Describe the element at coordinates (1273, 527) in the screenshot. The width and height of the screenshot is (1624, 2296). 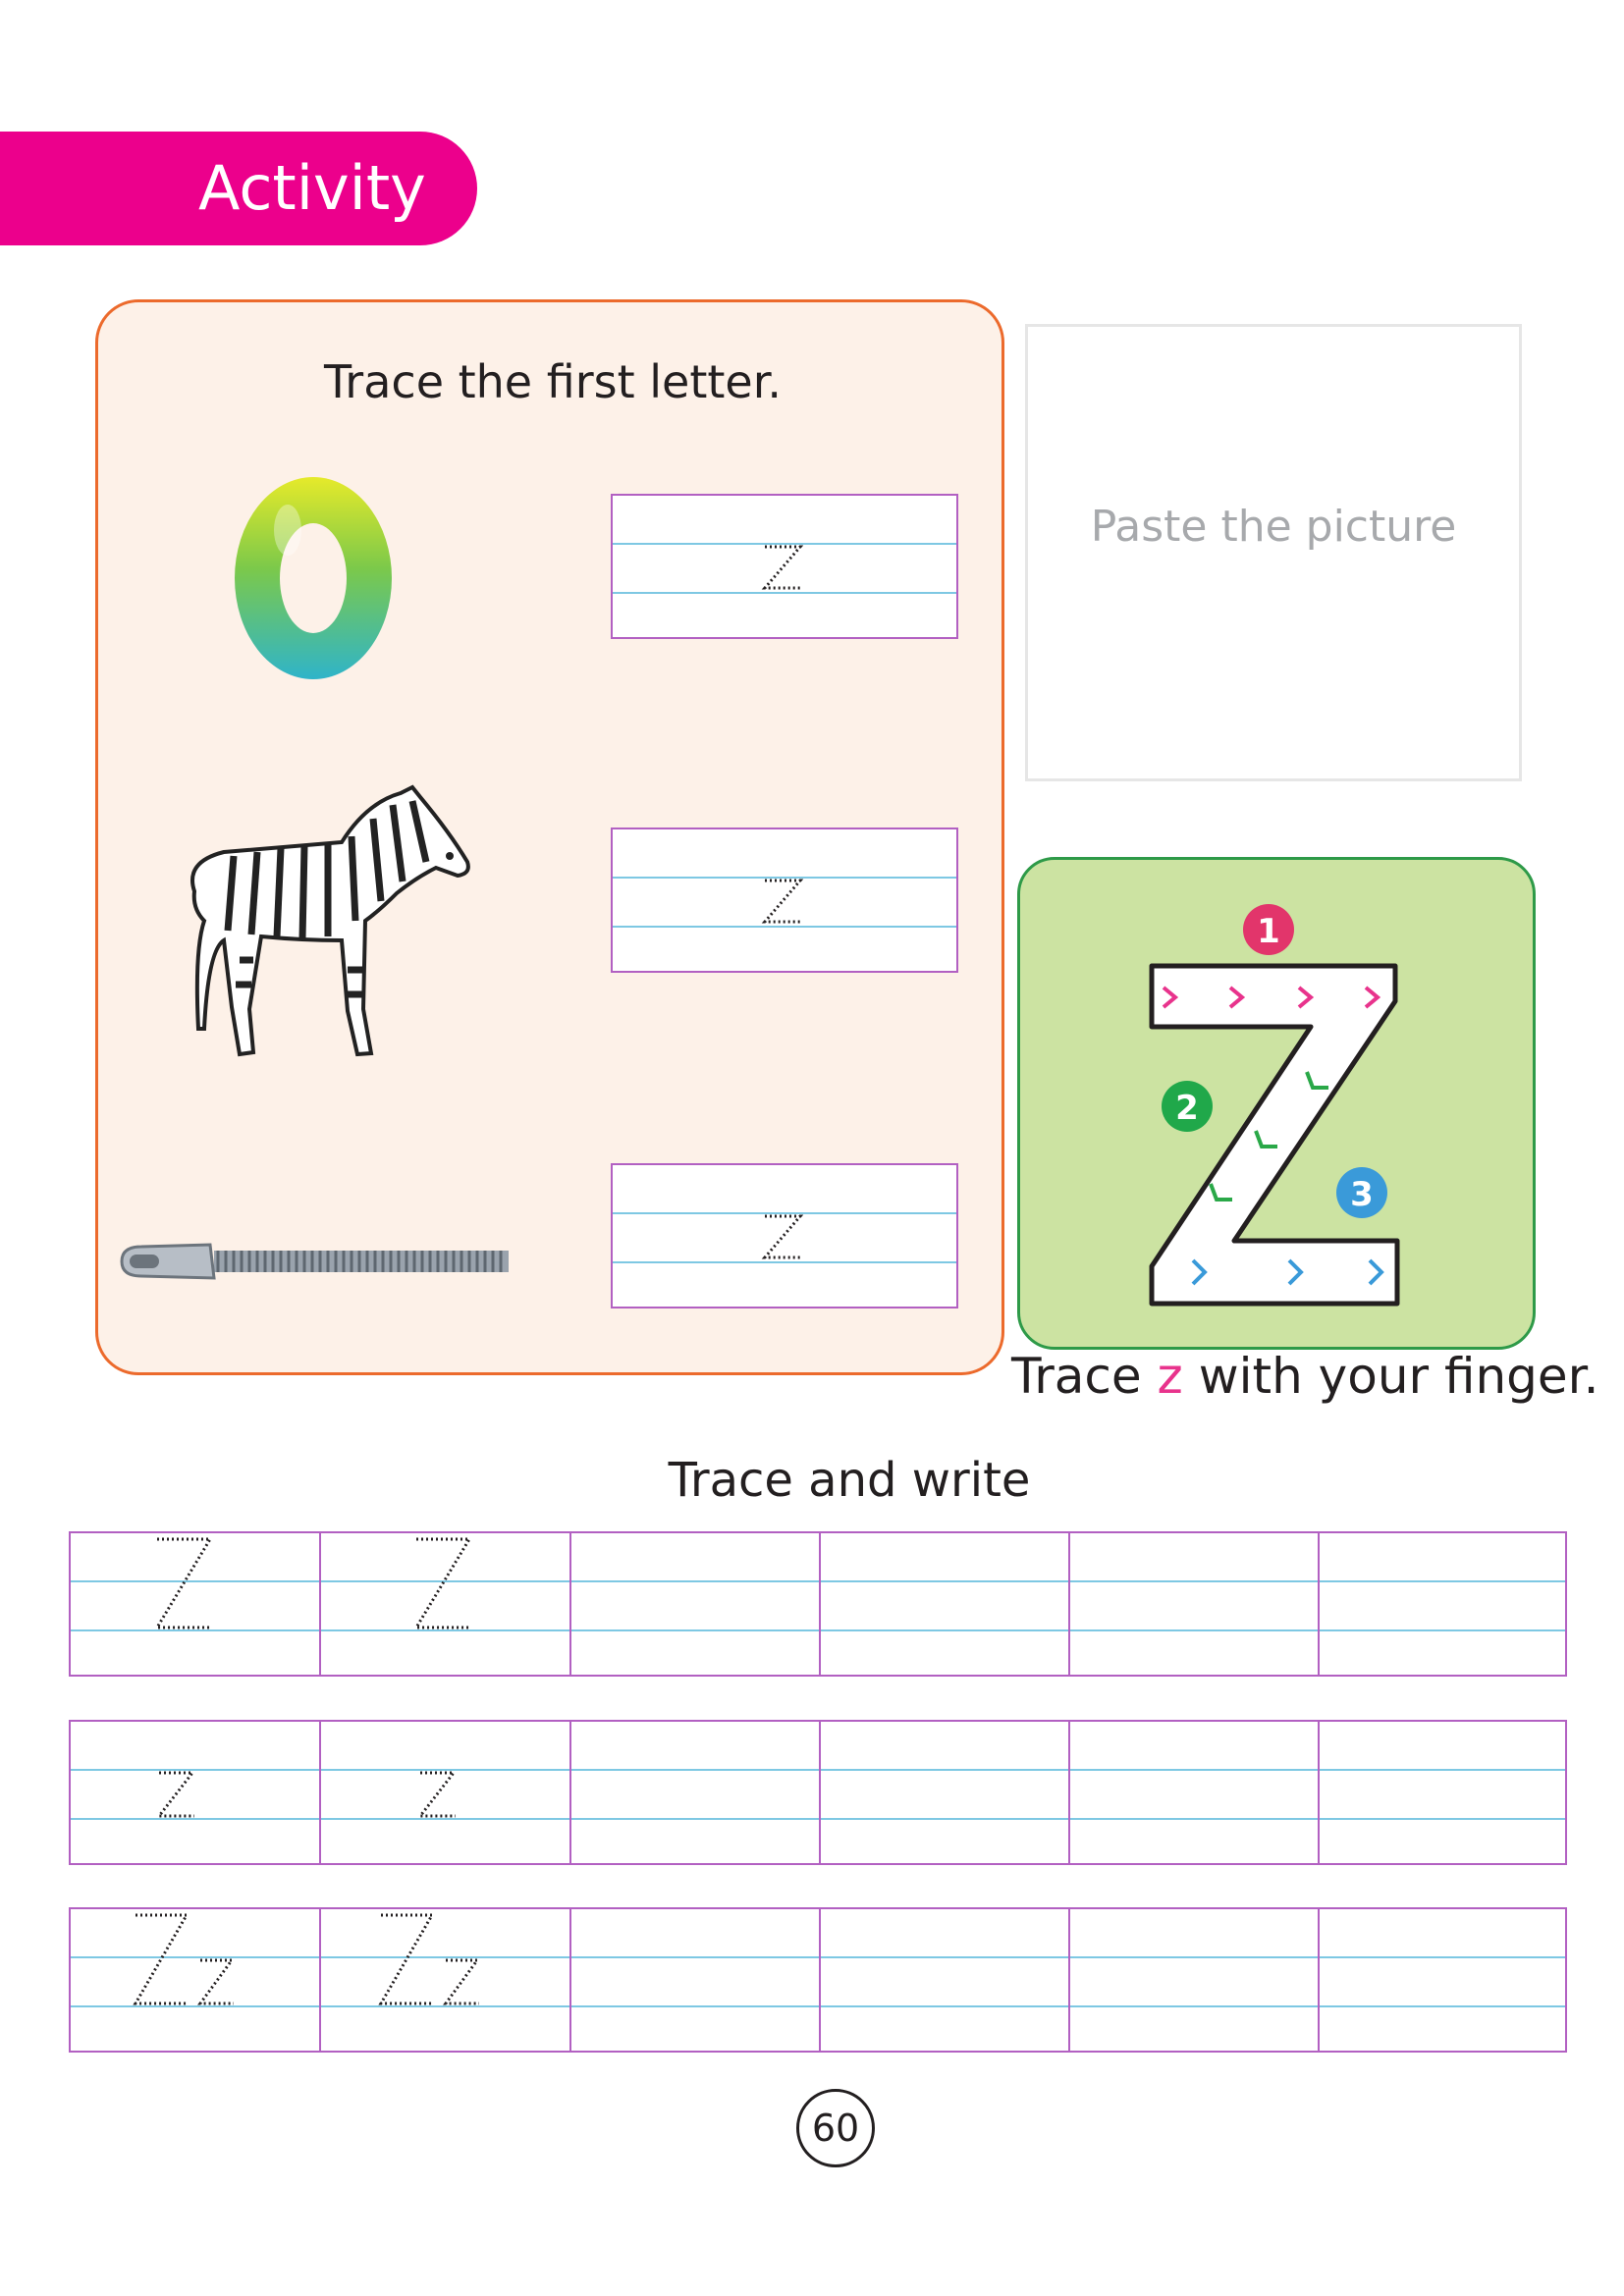
I see `paste-picture-label: Paste the picture` at that location.